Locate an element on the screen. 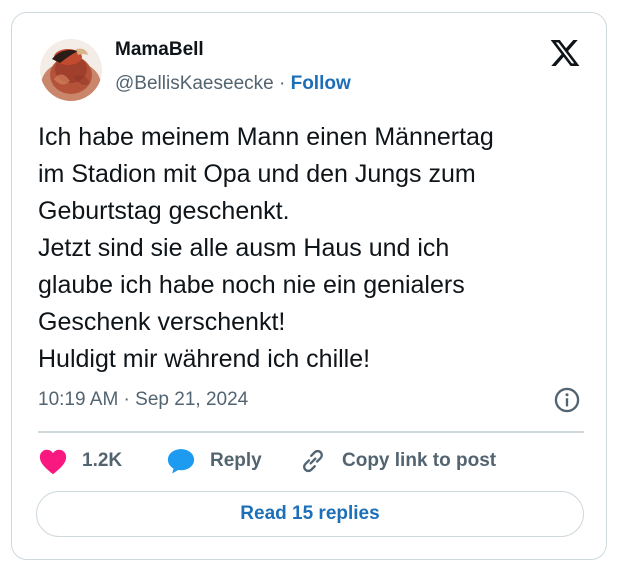 The image size is (620, 574). tweet-text-line: glaube ich habe noch nie ein genialers is located at coordinates (251, 285).